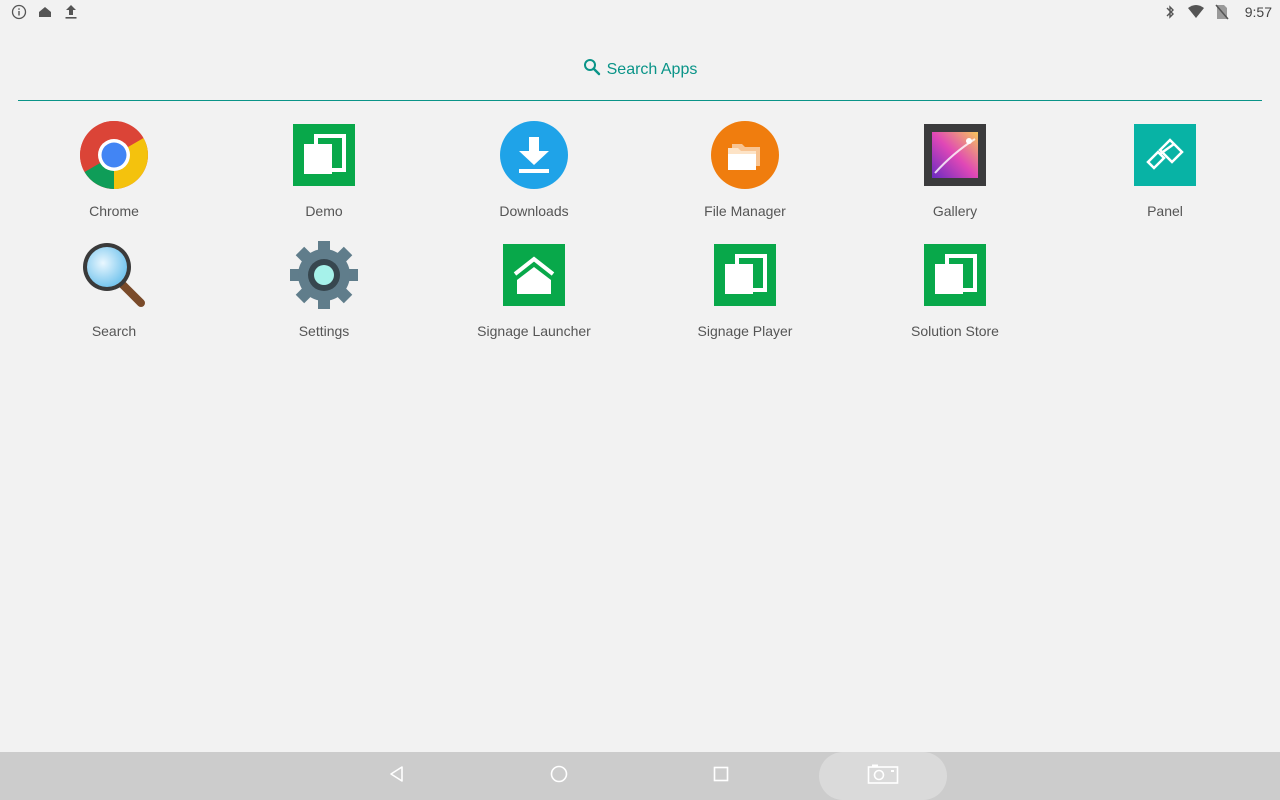 This screenshot has height=800, width=1280. What do you see at coordinates (745, 155) in the screenshot?
I see `file-manager-icon` at bounding box center [745, 155].